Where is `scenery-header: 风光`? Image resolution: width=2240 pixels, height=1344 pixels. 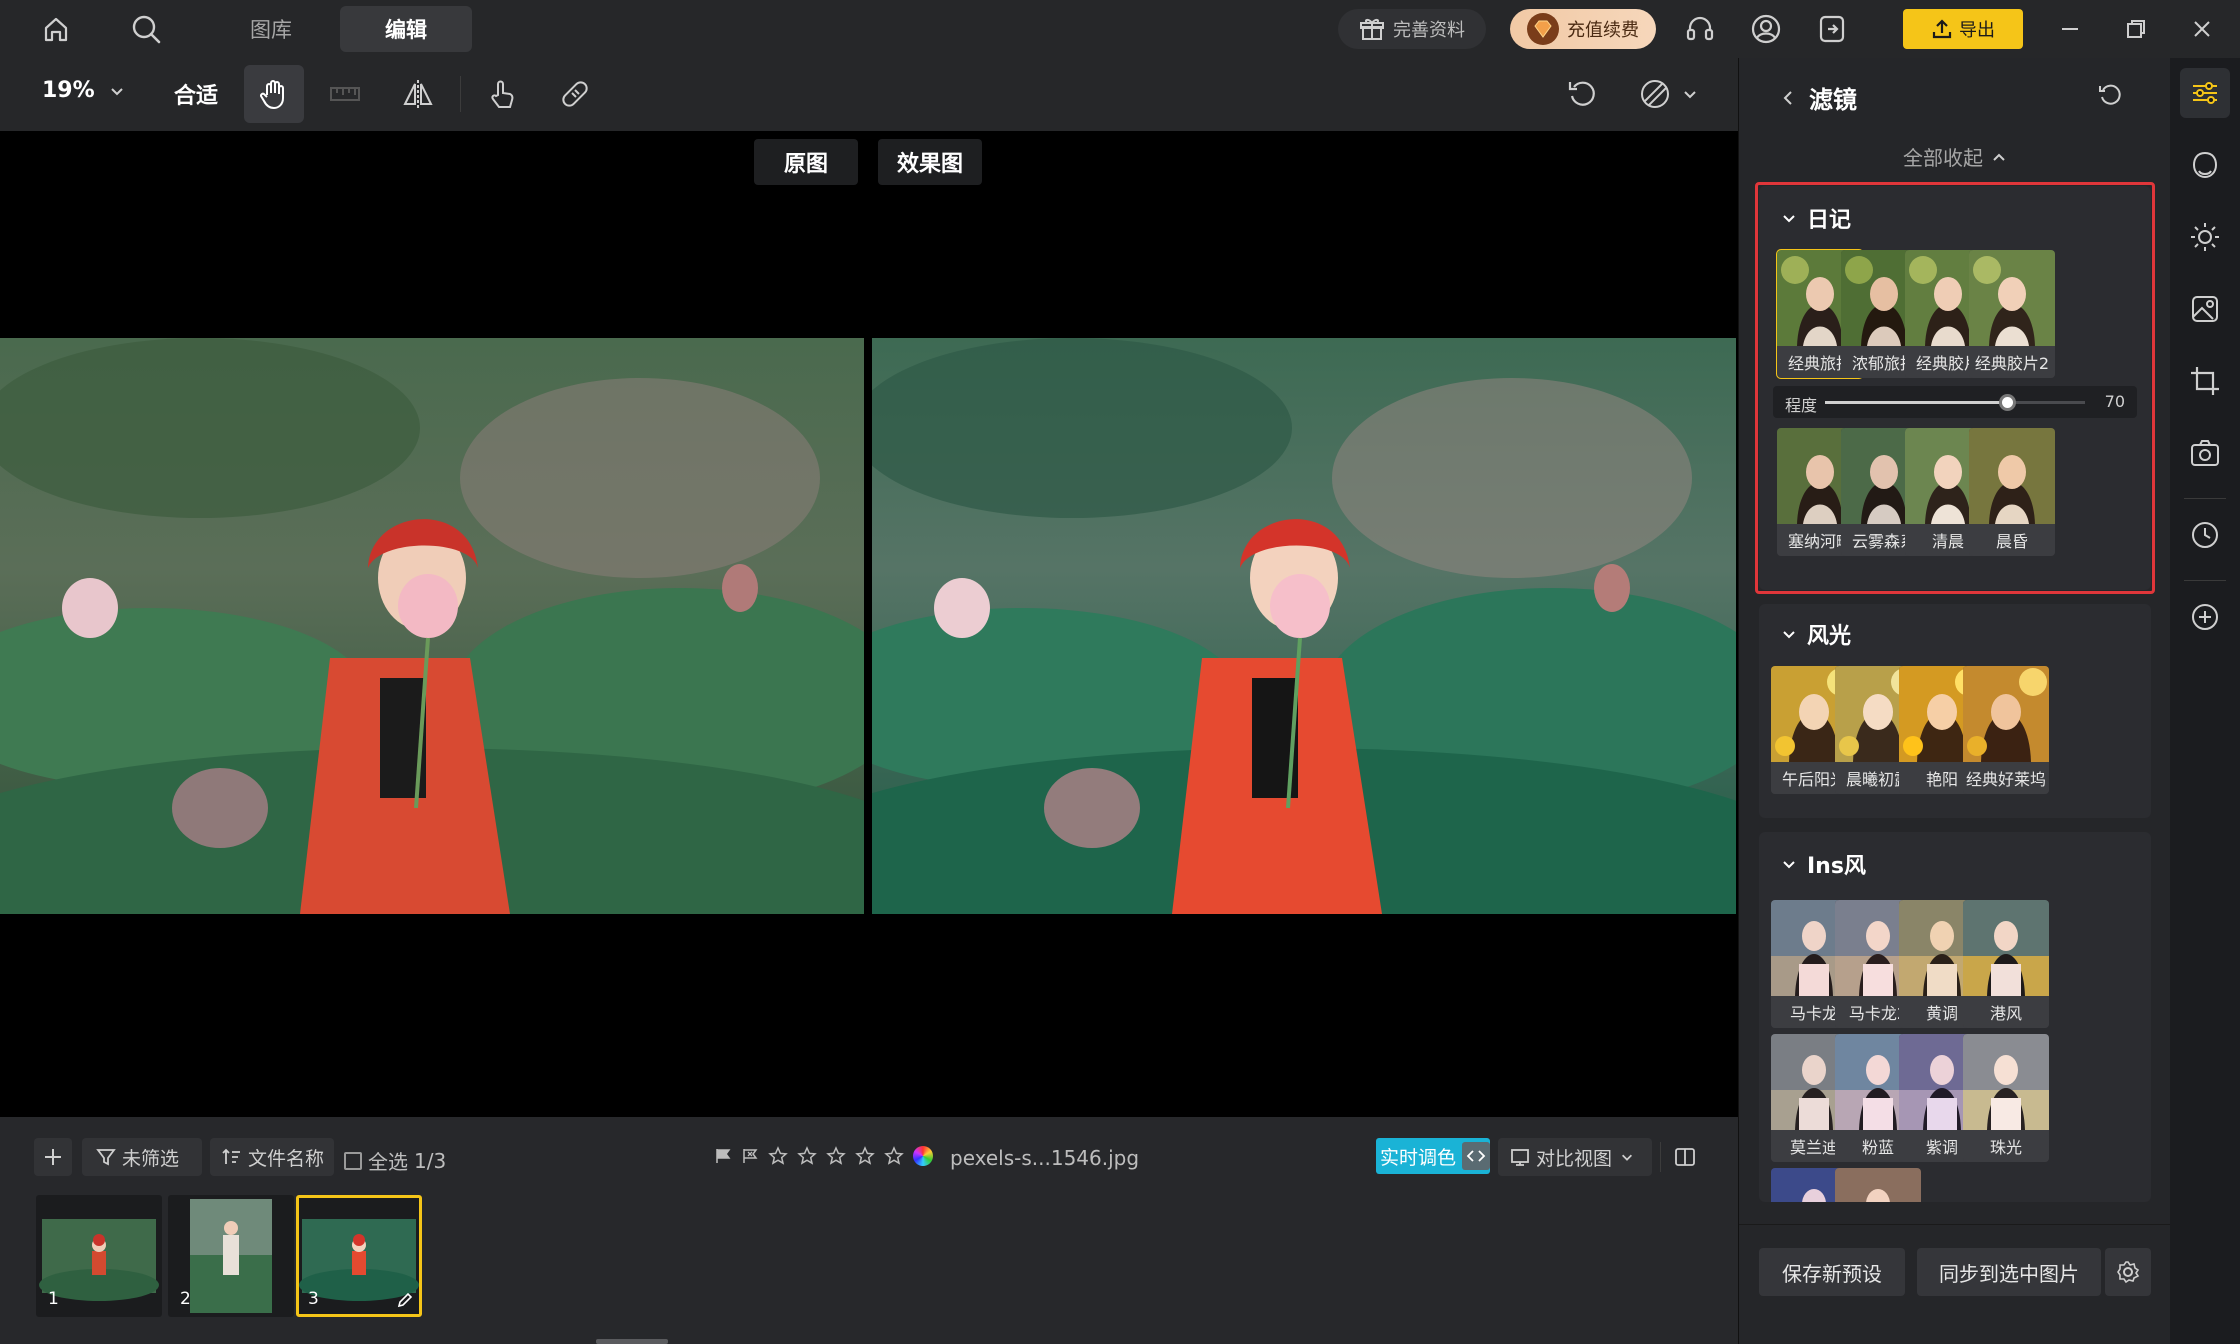
scenery-header: 风光 is located at coordinates (1816, 634).